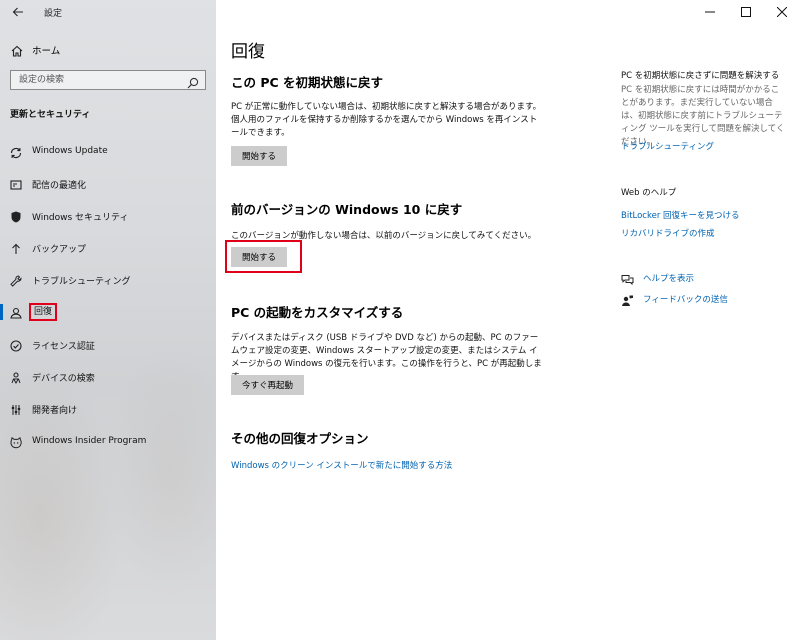  Describe the element at coordinates (317, 312) in the screenshot. I see `advanced-startup-title: PC の起動をカスタマイズする` at that location.